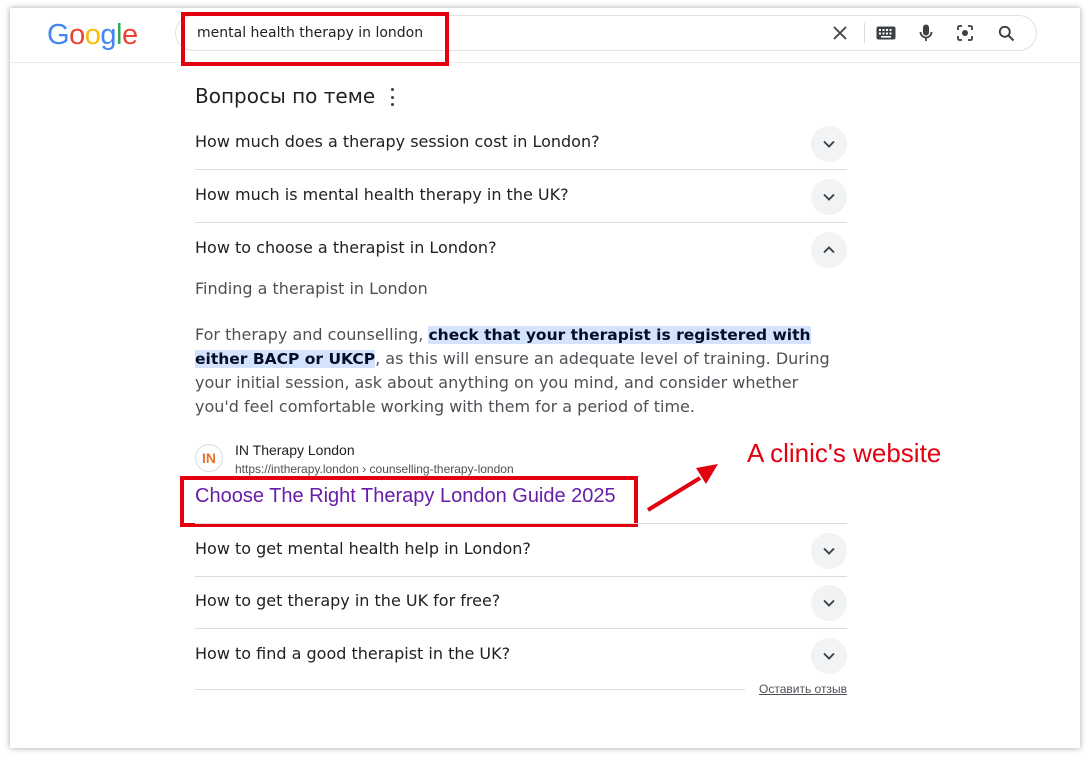 Image resolution: width=1090 pixels, height=757 pixels. Describe the element at coordinates (470, 689) in the screenshot. I see `bottom-divider` at that location.